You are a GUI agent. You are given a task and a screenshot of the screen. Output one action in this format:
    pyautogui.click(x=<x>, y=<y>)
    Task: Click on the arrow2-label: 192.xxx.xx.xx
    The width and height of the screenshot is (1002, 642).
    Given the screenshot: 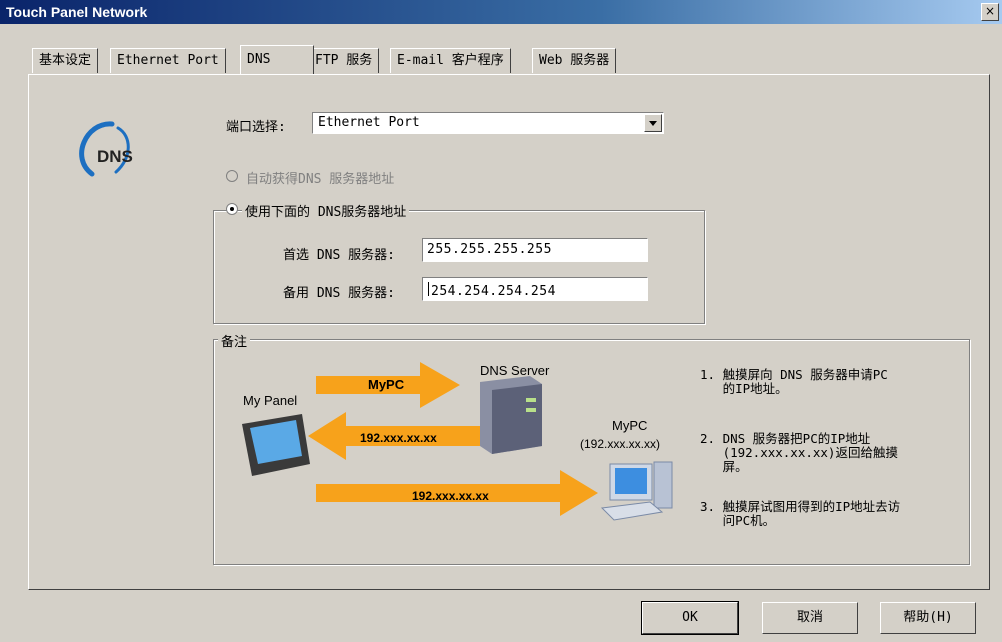 What is the action you would take?
    pyautogui.click(x=398, y=438)
    